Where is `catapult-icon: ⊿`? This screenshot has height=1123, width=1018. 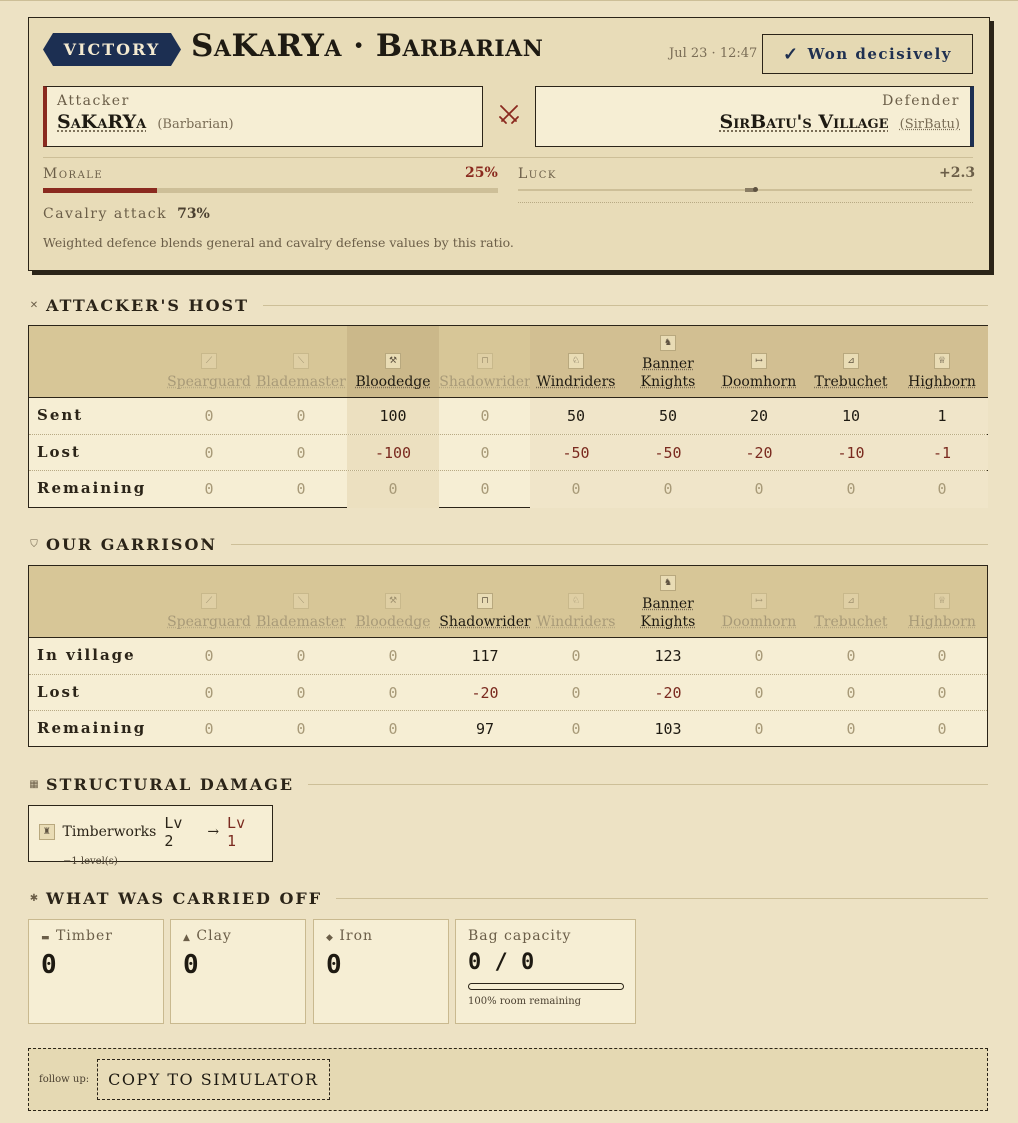
catapult-icon: ⊿ is located at coordinates (851, 601).